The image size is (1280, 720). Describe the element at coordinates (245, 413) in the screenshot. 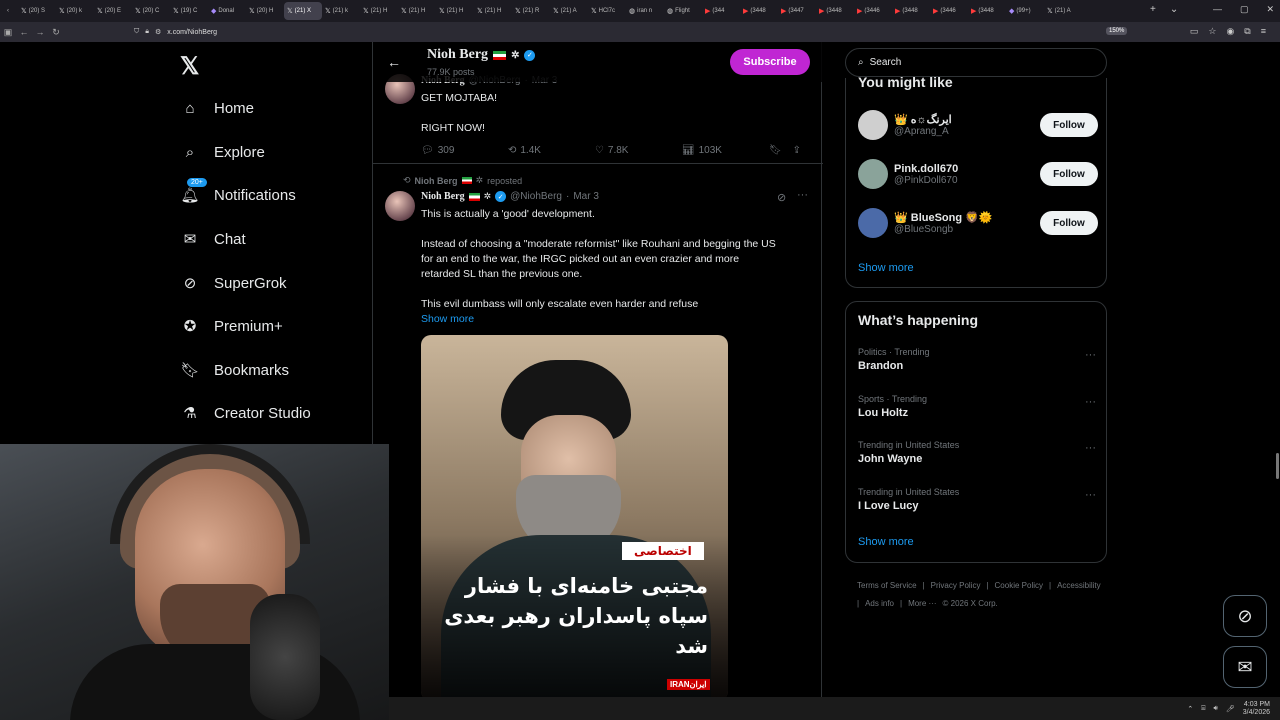

I see `nav-item-creator-studio: ⚗ Creator Studio` at that location.